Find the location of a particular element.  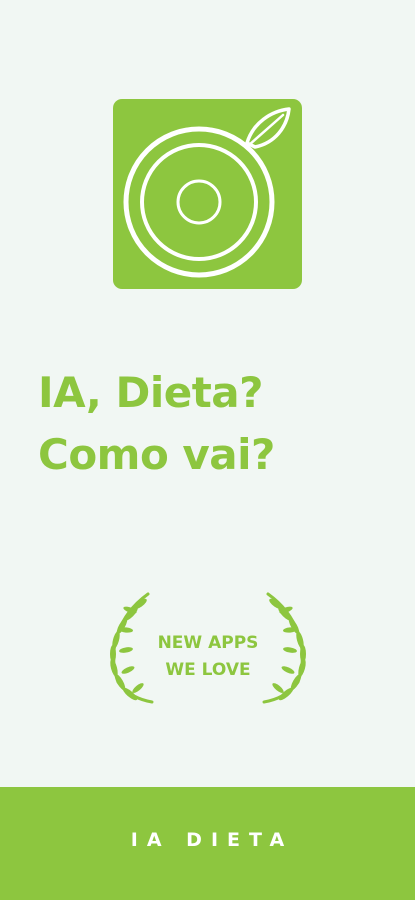

award-badge: NEW APPS WE LOVE is located at coordinates (208, 648).